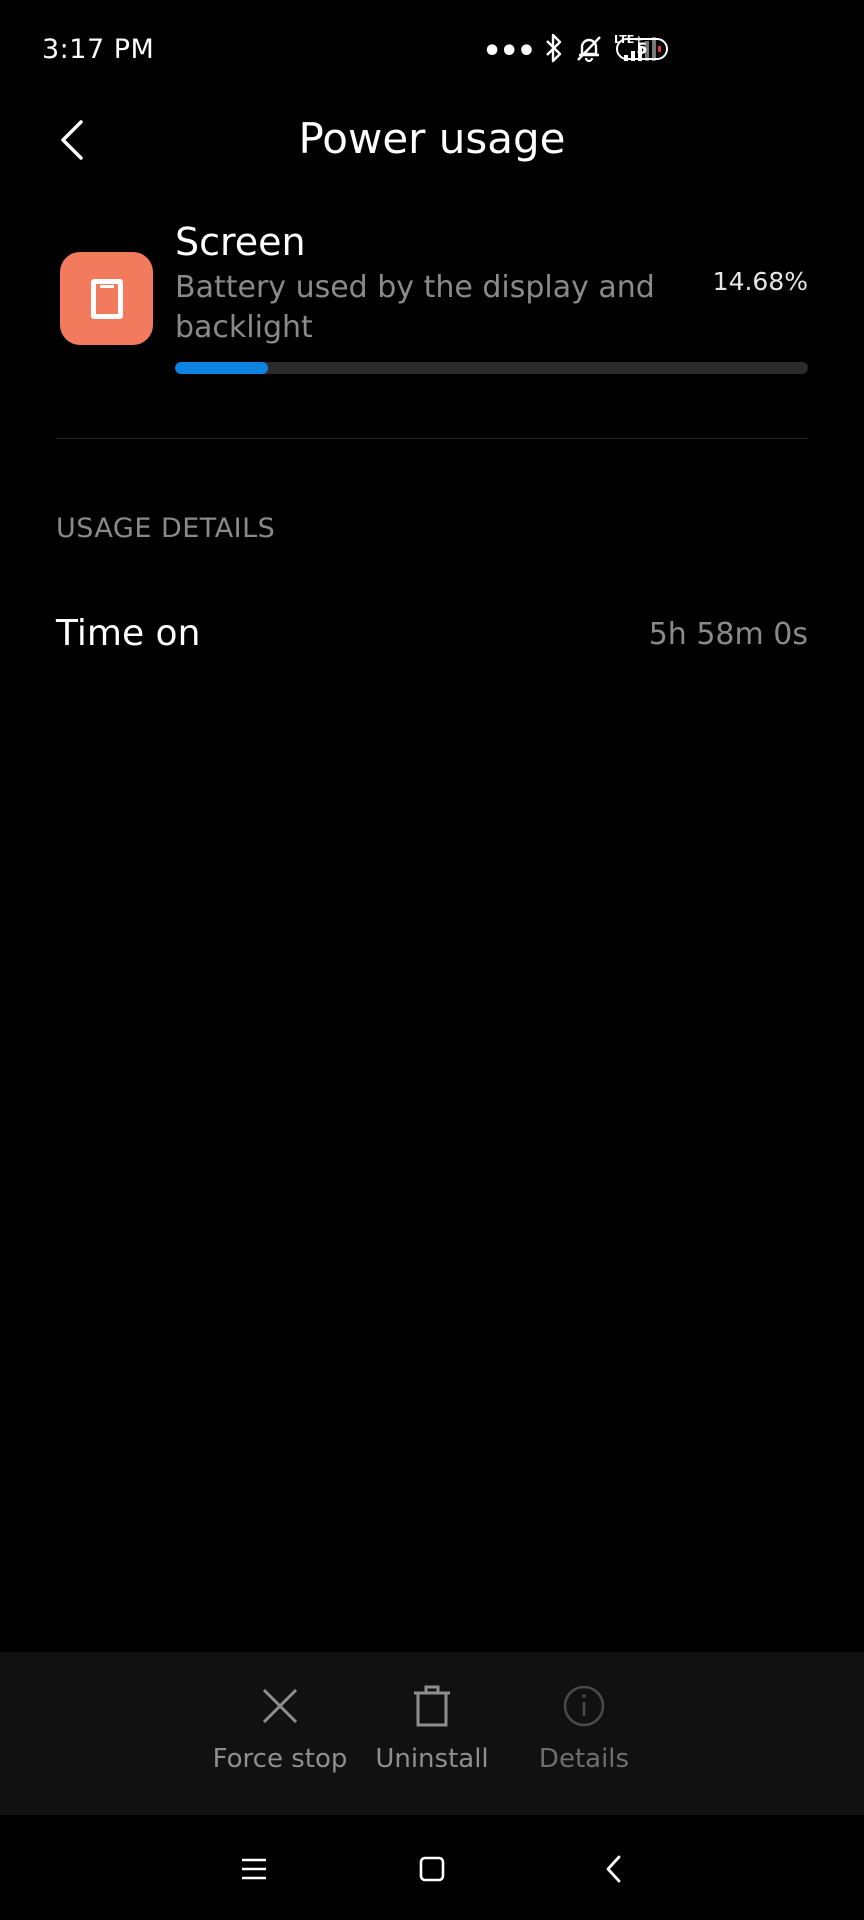 The height and width of the screenshot is (1920, 864). I want to click on battery-low-indicator, so click(659, 49).